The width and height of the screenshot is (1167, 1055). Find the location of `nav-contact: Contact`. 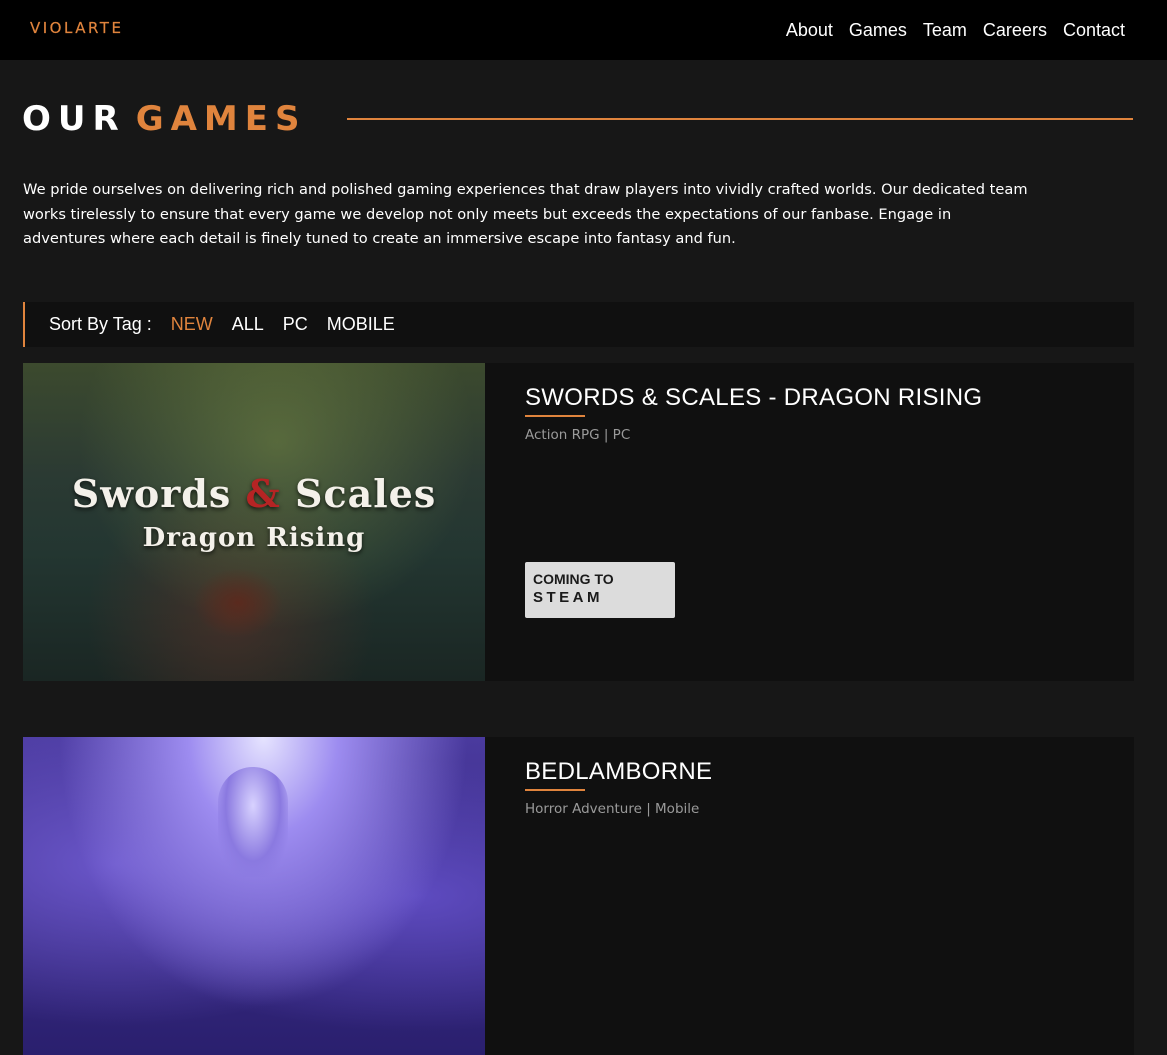

nav-contact: Contact is located at coordinates (1094, 30).